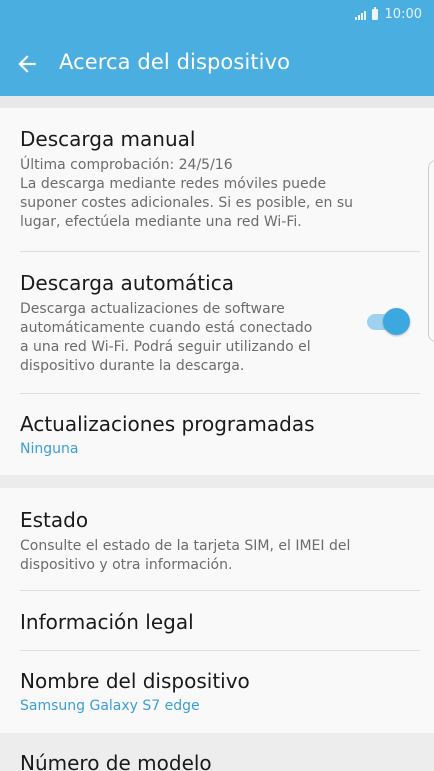 The height and width of the screenshot is (771, 434). Describe the element at coordinates (110, 706) in the screenshot. I see `device-name-value: Samsung Galaxy S7 edge` at that location.